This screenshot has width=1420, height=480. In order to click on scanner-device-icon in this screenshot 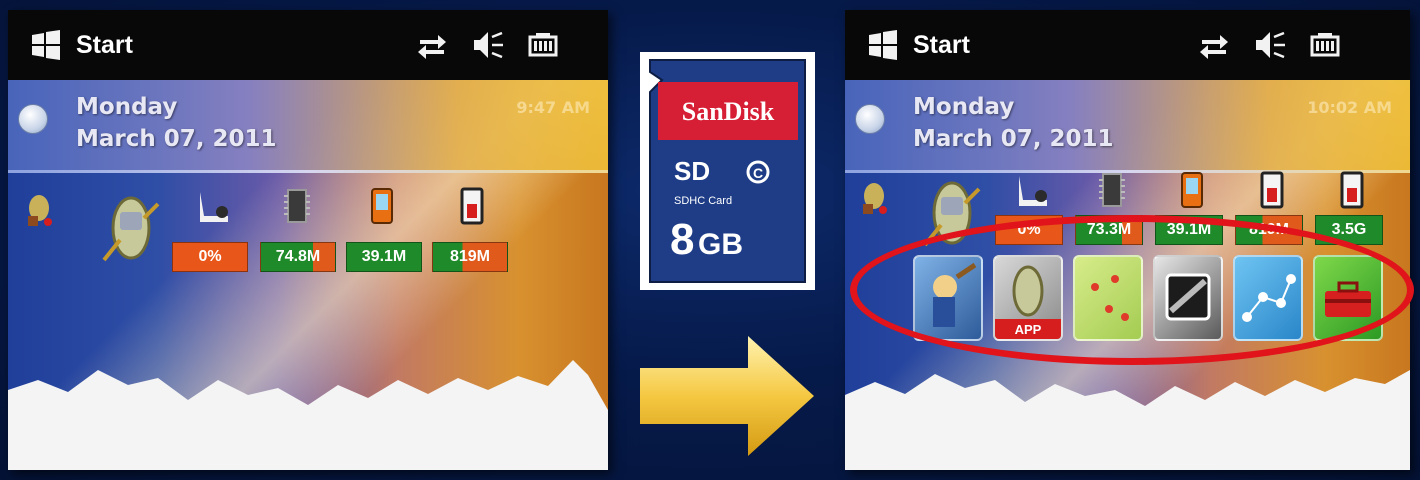, I will do `click(131, 229)`.